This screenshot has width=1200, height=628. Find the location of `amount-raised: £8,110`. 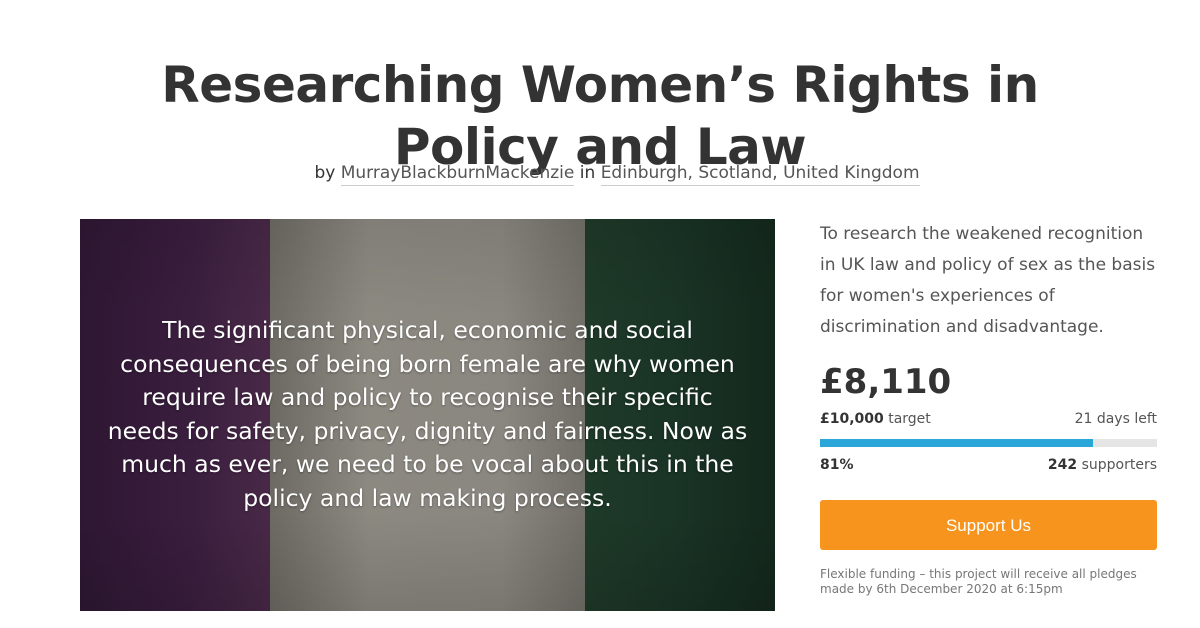

amount-raised: £8,110 is located at coordinates (886, 382).